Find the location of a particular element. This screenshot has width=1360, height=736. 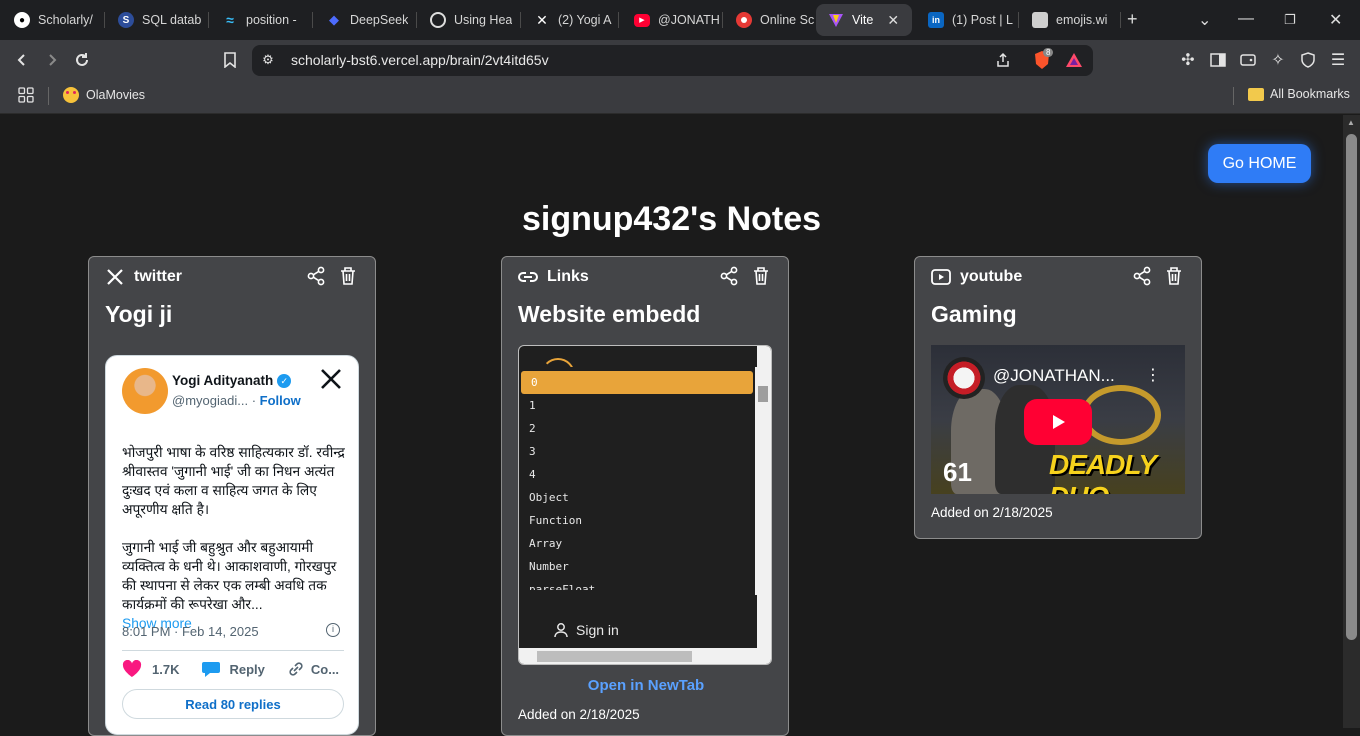

all-bookmarks: All Bookmarks is located at coordinates (1299, 94).